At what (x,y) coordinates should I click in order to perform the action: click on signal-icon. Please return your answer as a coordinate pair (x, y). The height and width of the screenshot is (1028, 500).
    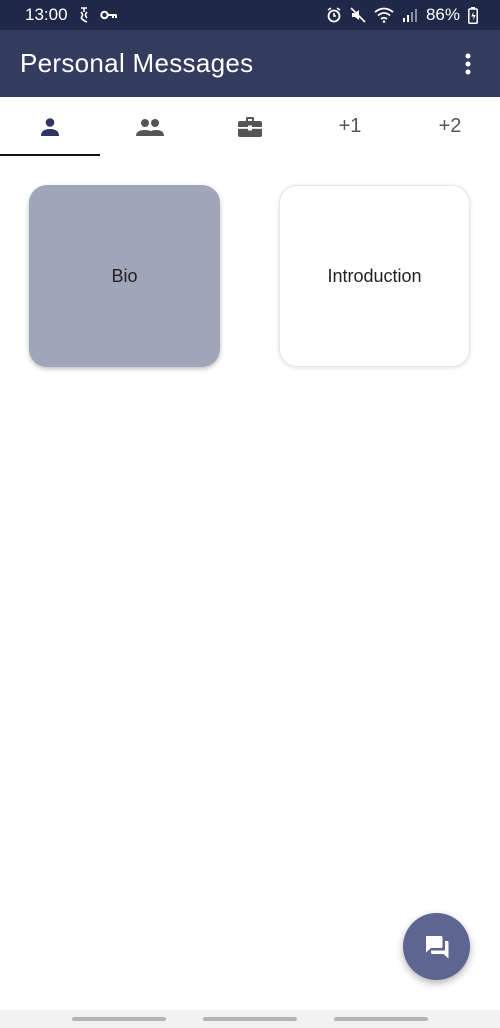
    Looking at the image, I should click on (410, 15).